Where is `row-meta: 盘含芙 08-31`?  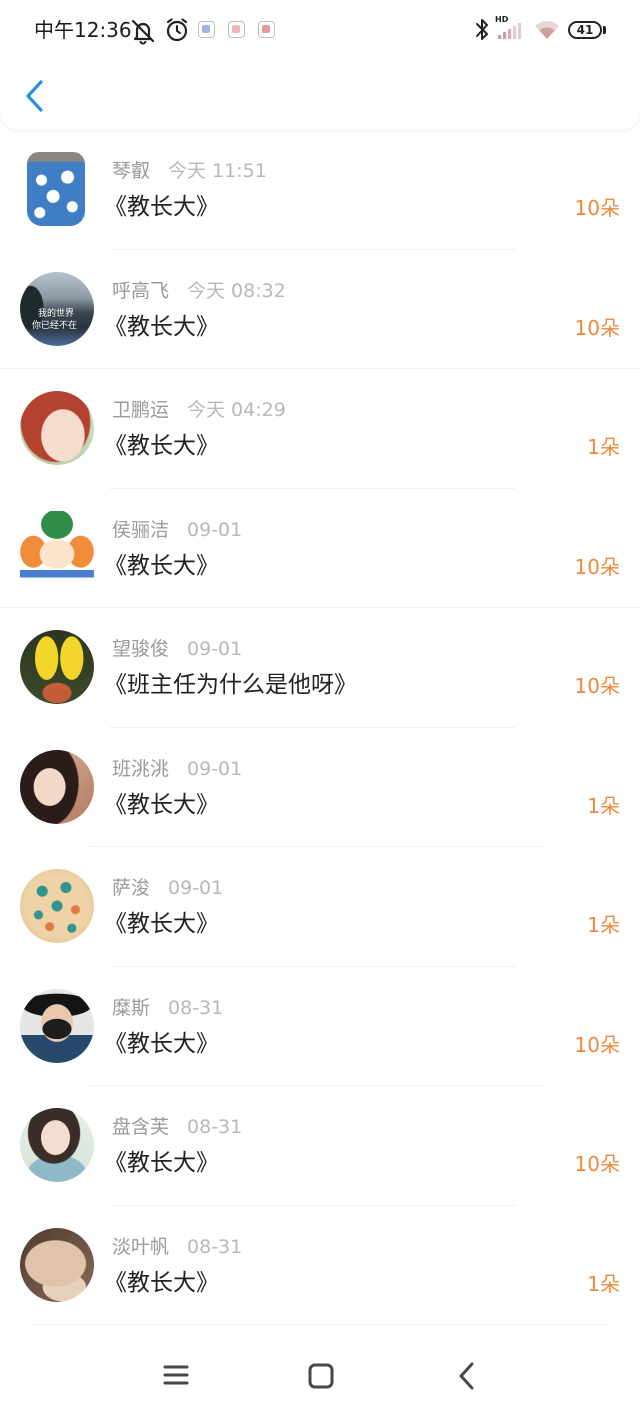 row-meta: 盘含芙 08-31 is located at coordinates (177, 1127).